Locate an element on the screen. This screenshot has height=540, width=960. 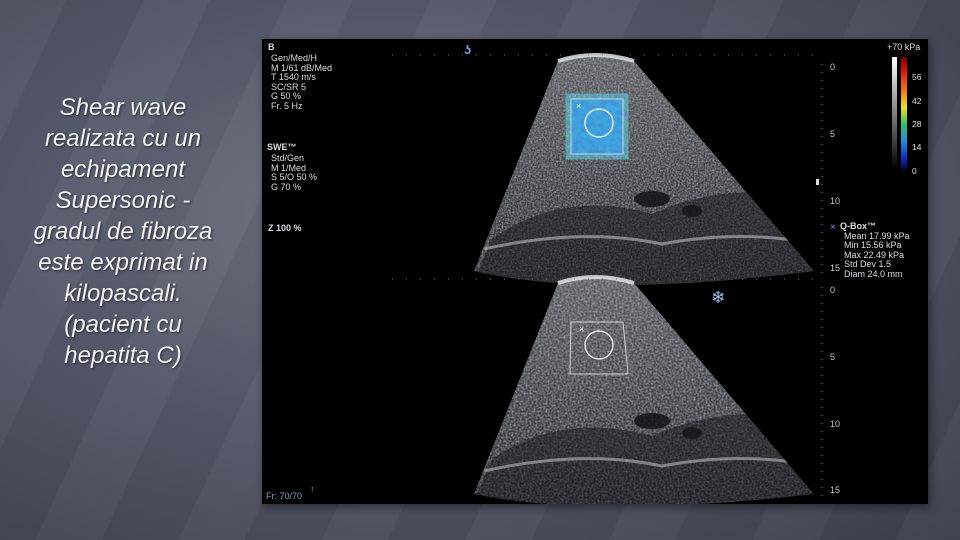
bottom-sector-scan is located at coordinates (644, 390).